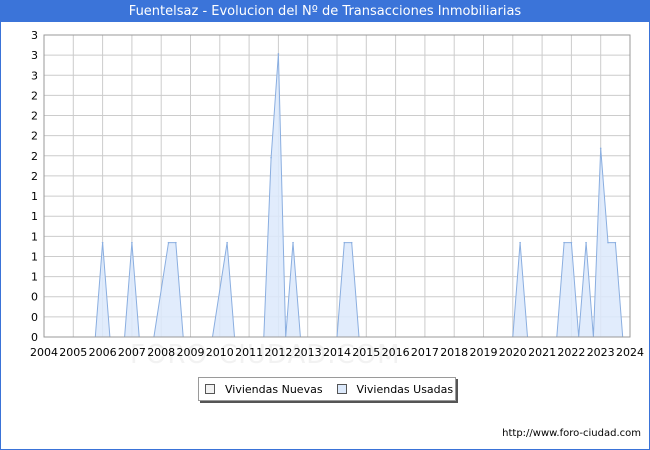 This screenshot has width=650, height=450. What do you see at coordinates (425, 352) in the screenshot?
I see `x-tick-label: 2017` at bounding box center [425, 352].